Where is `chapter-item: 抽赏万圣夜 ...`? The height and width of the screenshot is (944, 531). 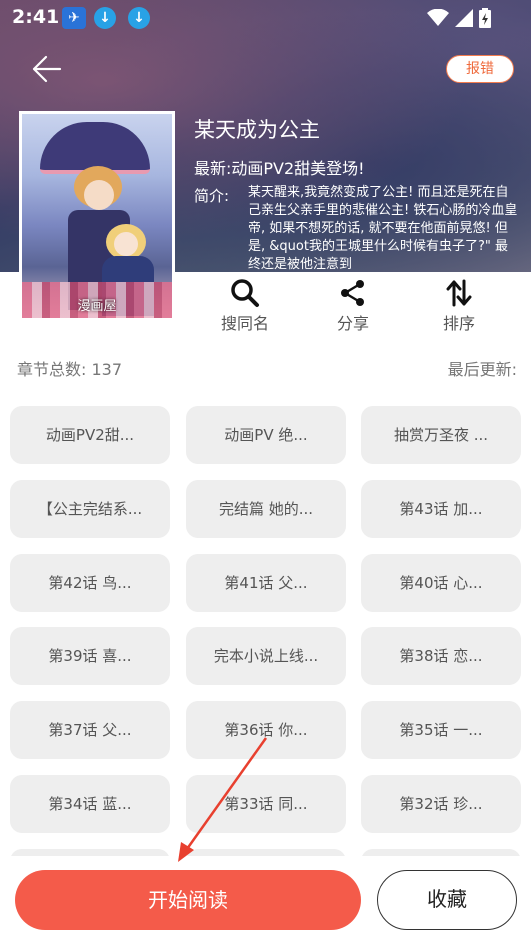
chapter-item: 抽赏万圣夜 ... is located at coordinates (441, 435).